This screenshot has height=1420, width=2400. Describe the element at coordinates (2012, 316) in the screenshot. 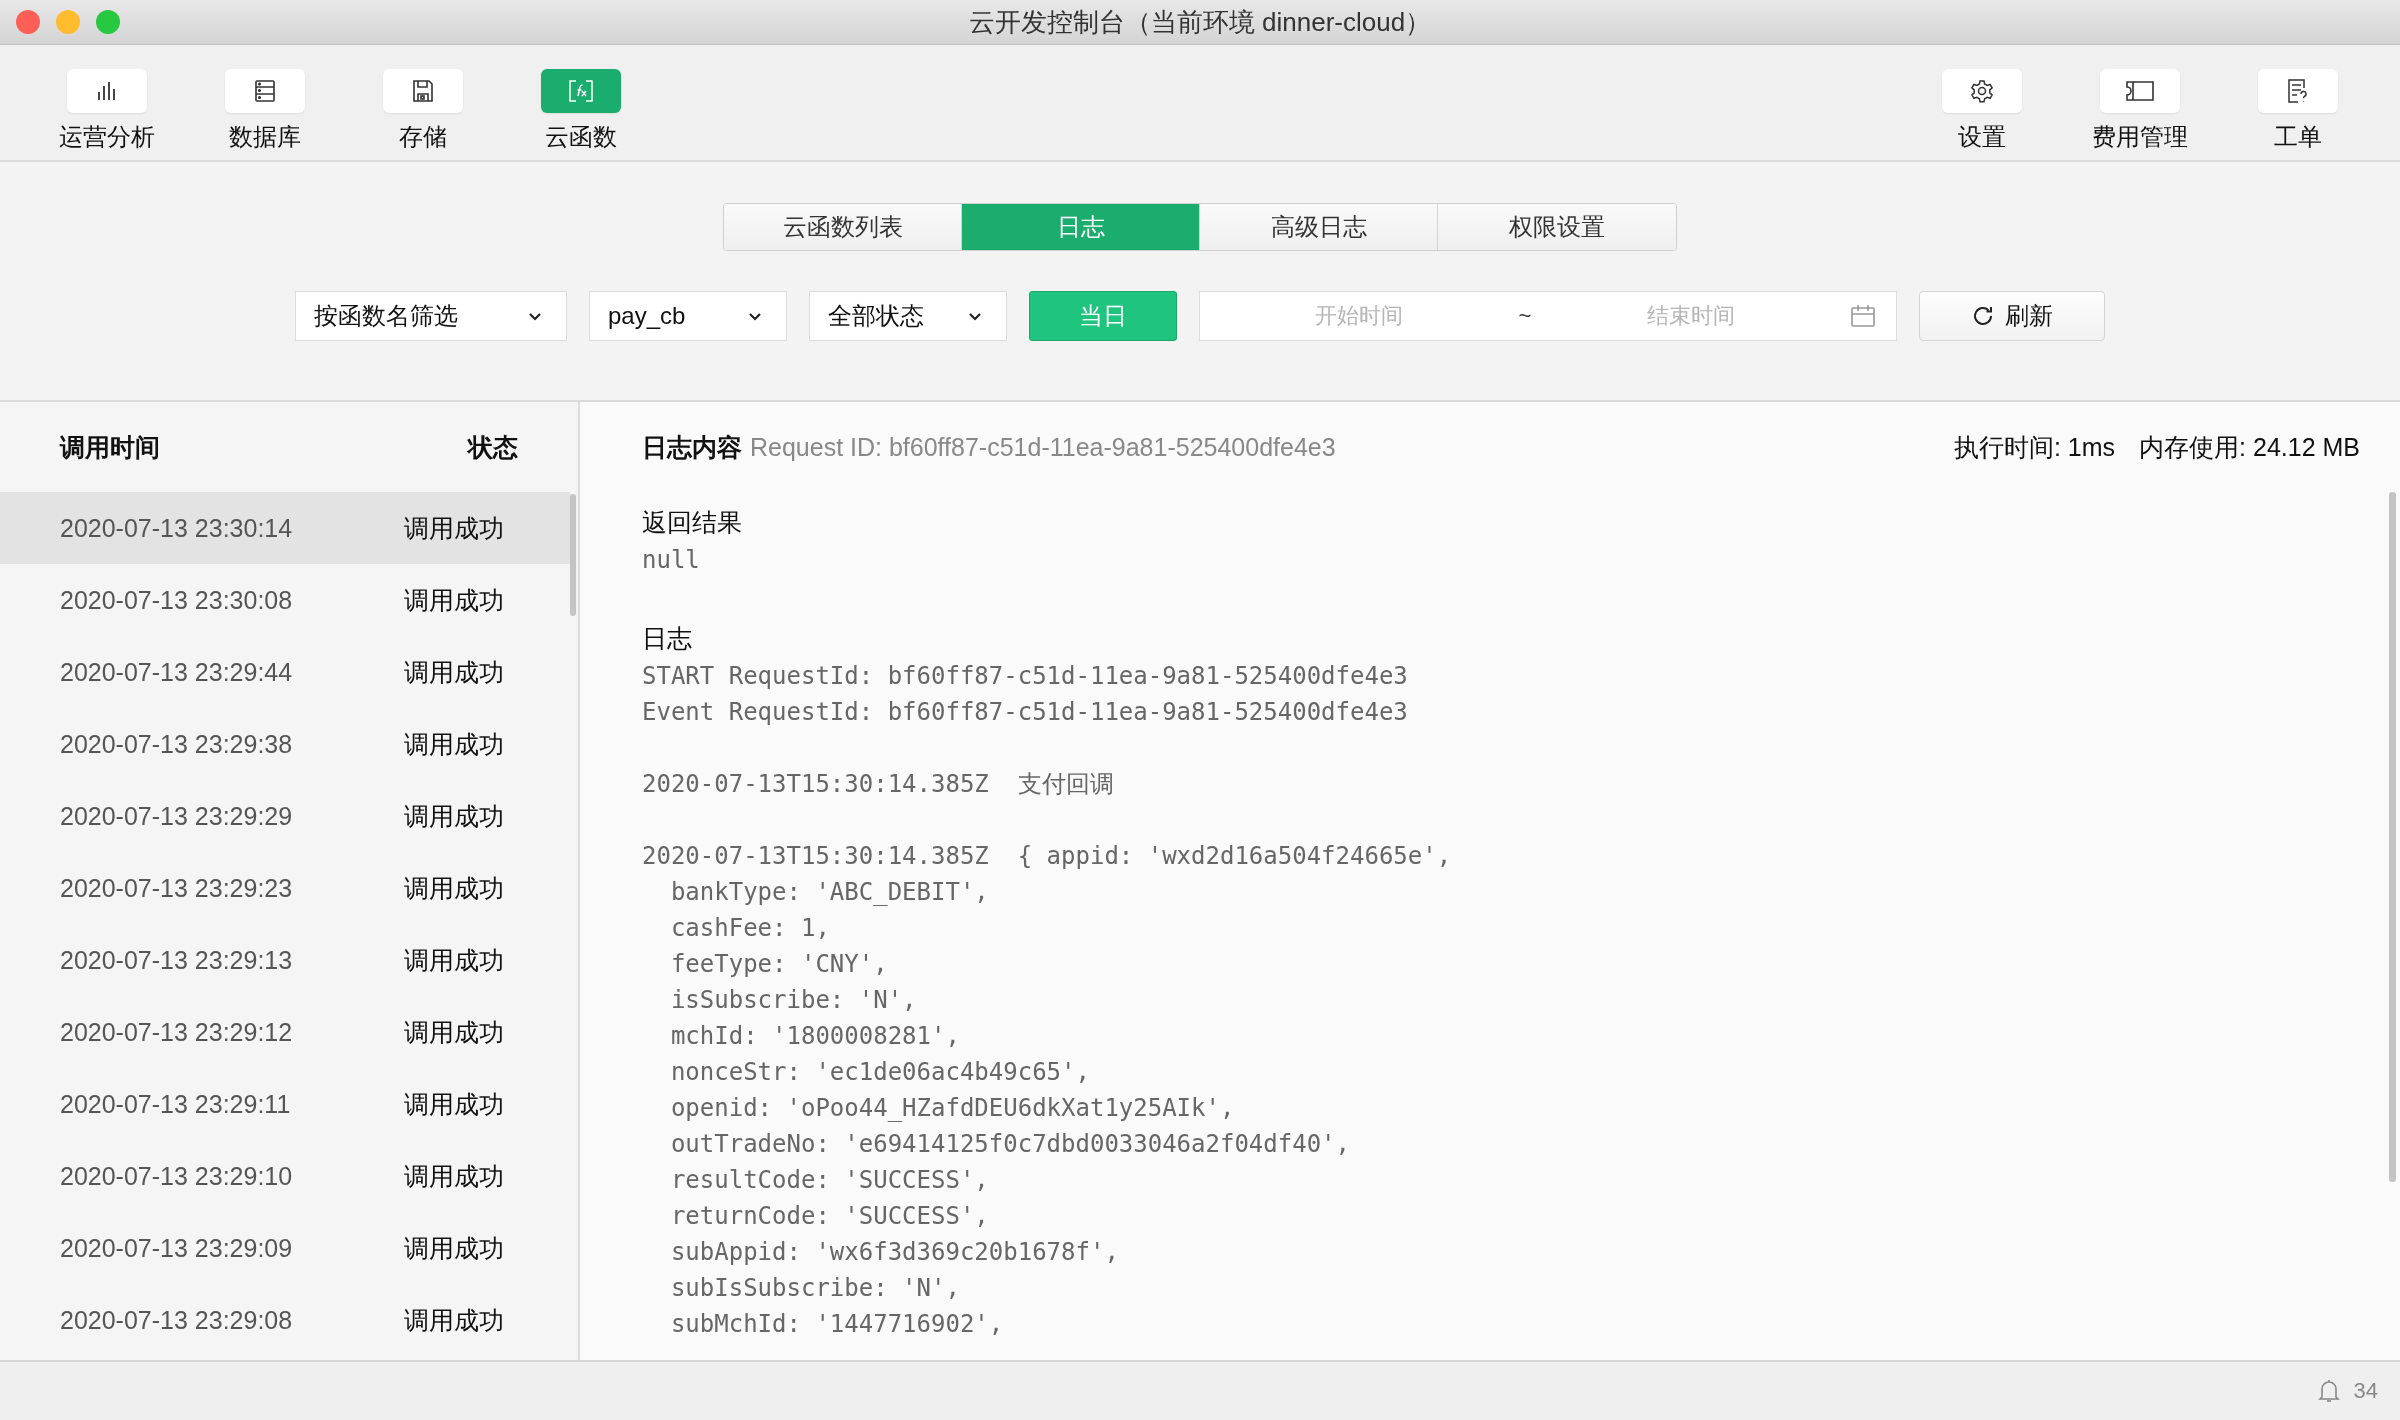

I see `refresh-button: 刷新` at that location.